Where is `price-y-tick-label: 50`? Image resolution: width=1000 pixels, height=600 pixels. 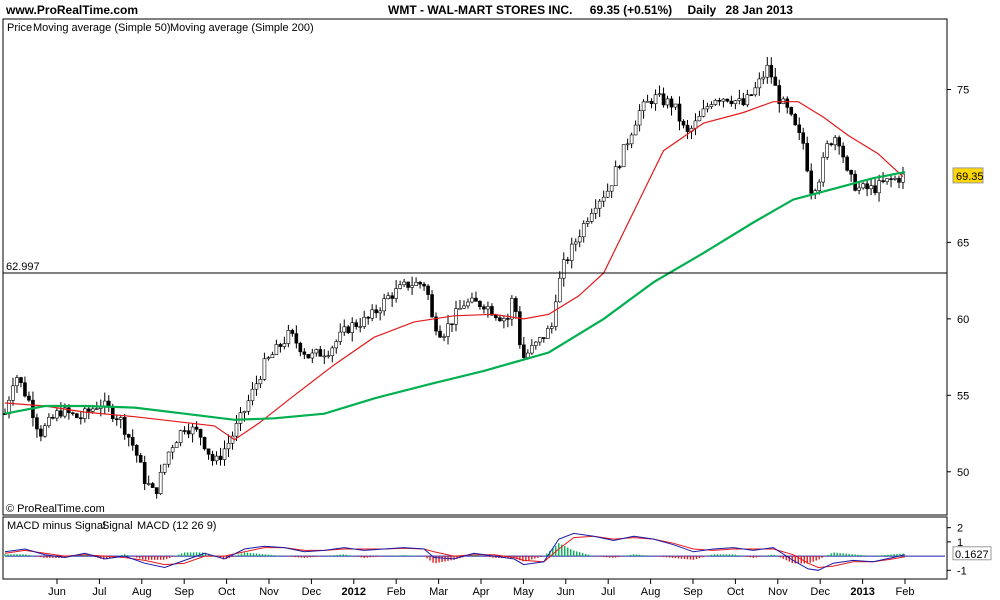
price-y-tick-label: 50 is located at coordinates (963, 473).